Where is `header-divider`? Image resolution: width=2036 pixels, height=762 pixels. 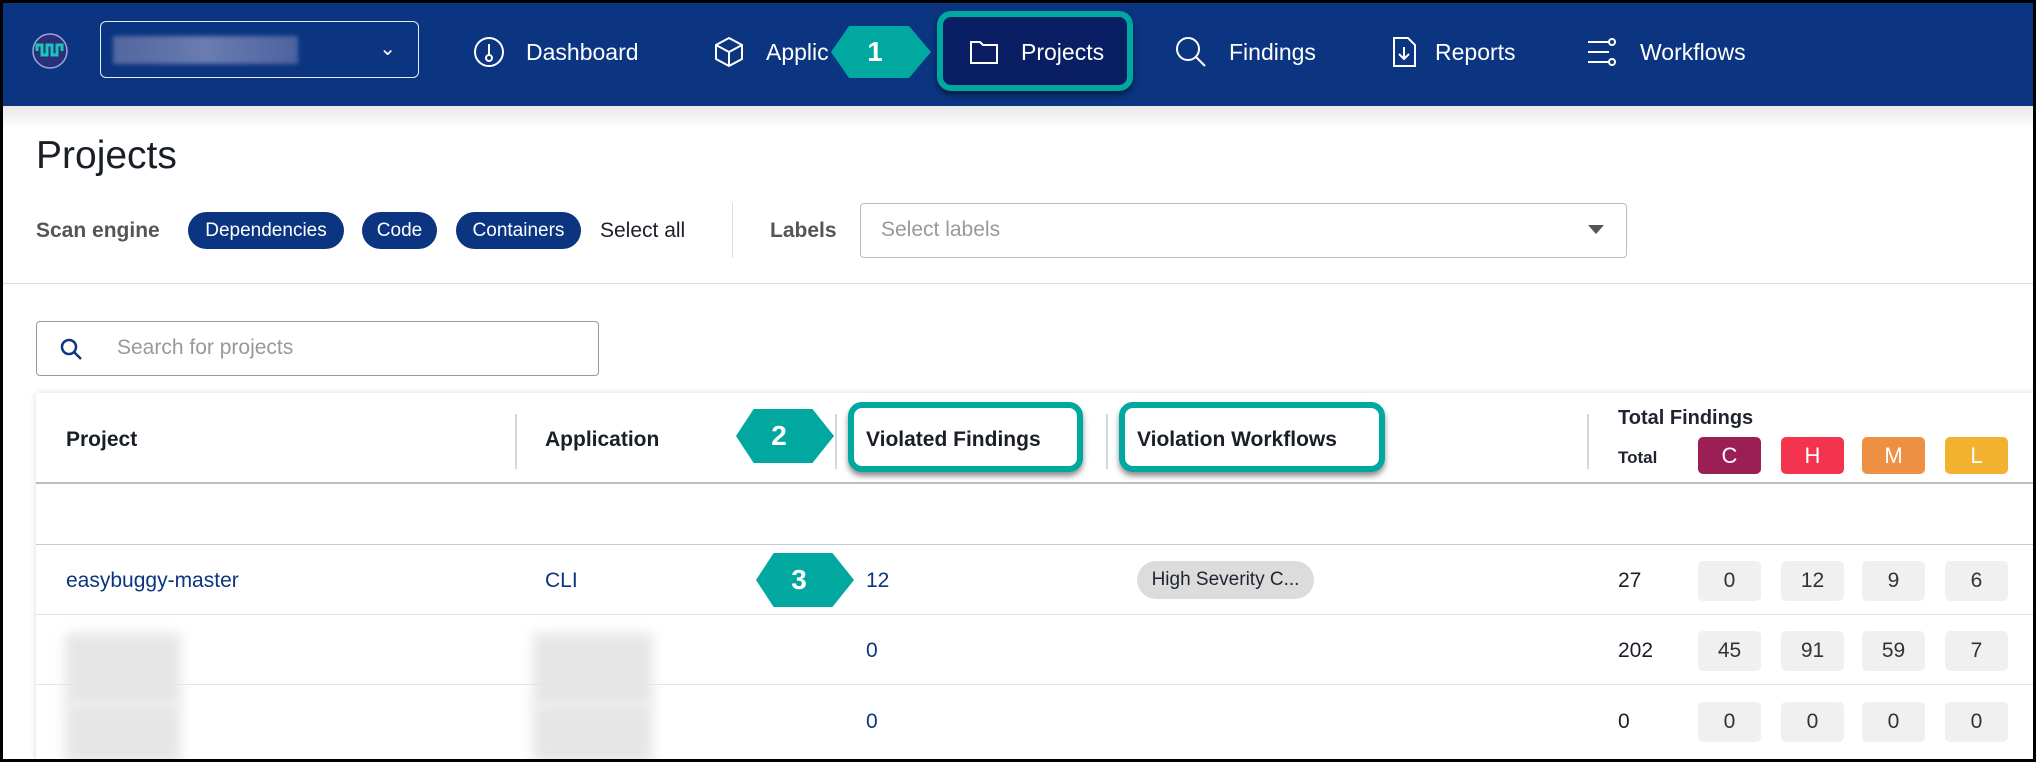
header-divider is located at coordinates (1034, 483).